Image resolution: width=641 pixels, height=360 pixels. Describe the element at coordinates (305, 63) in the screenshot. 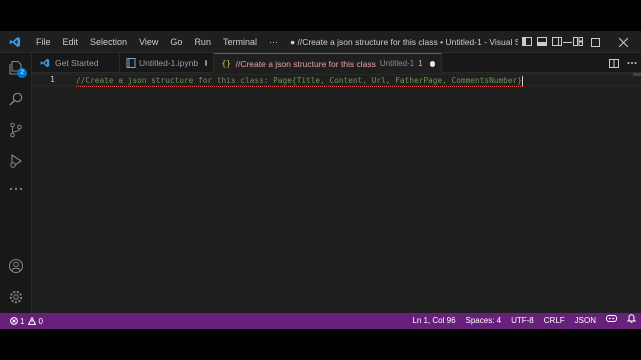

I see `tab-label: //Create a json structure for this class` at that location.